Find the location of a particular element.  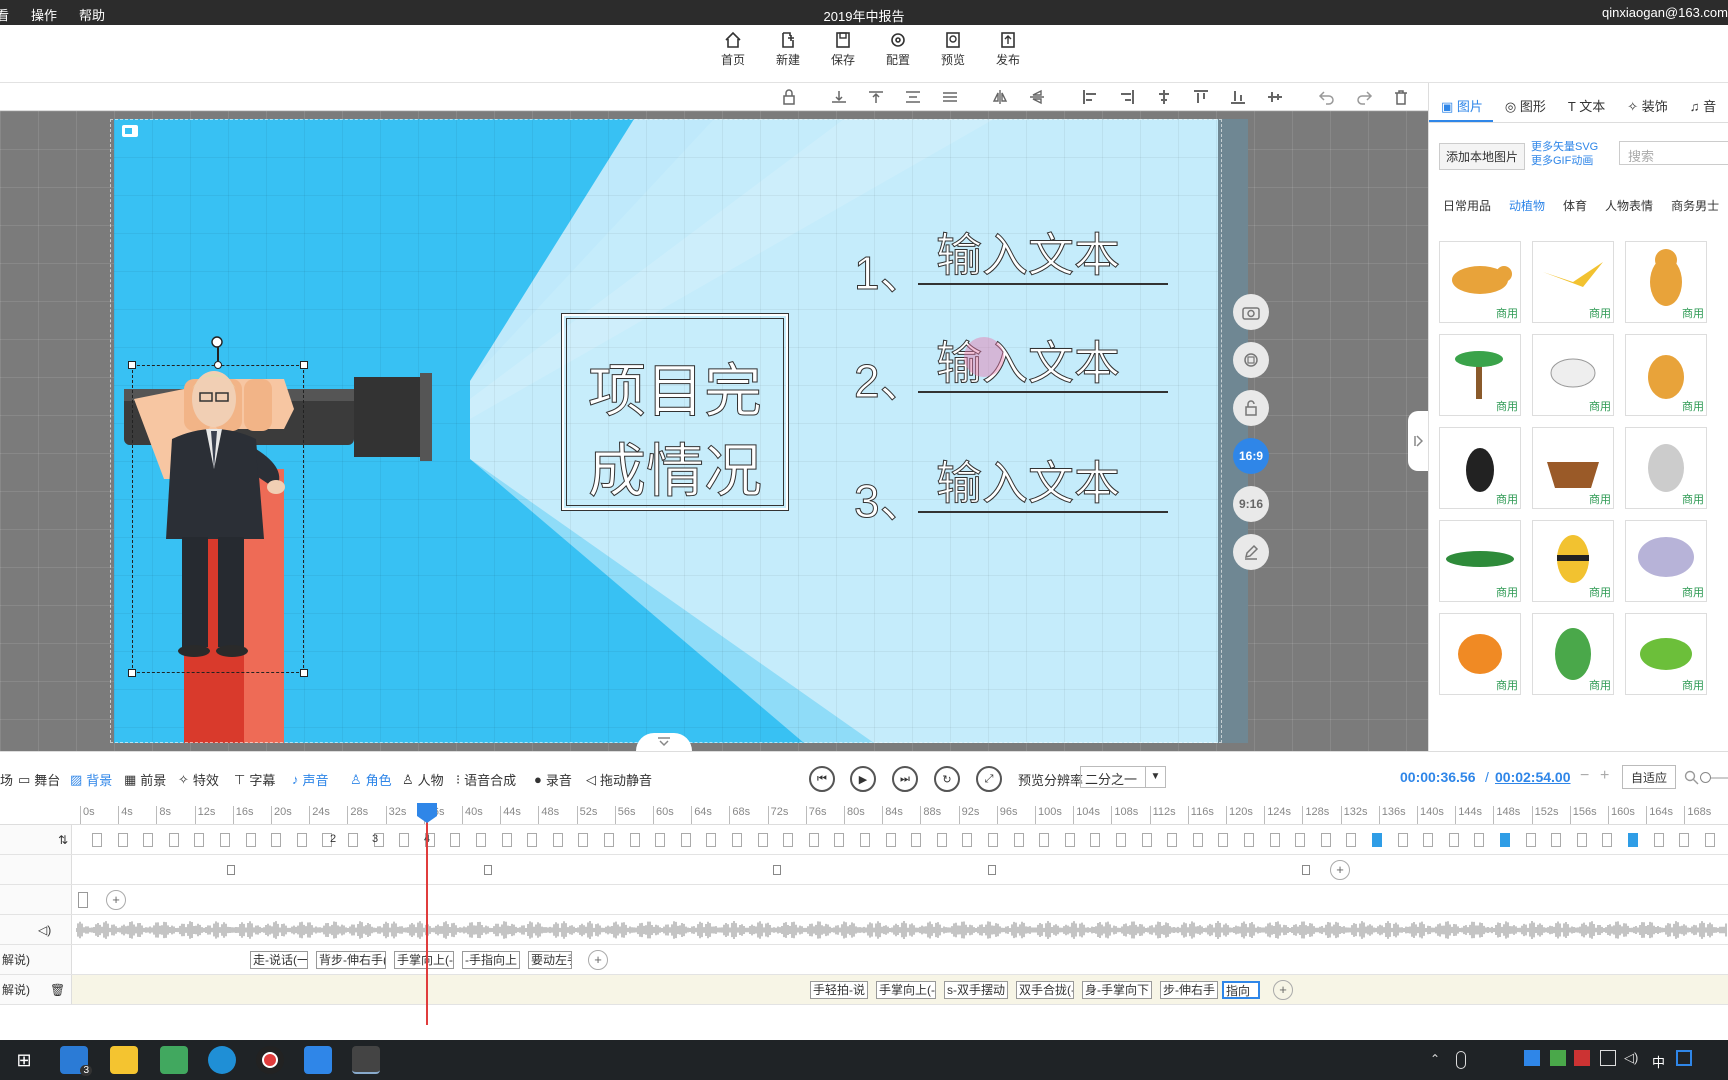

add-narration-button: + is located at coordinates (598, 960).